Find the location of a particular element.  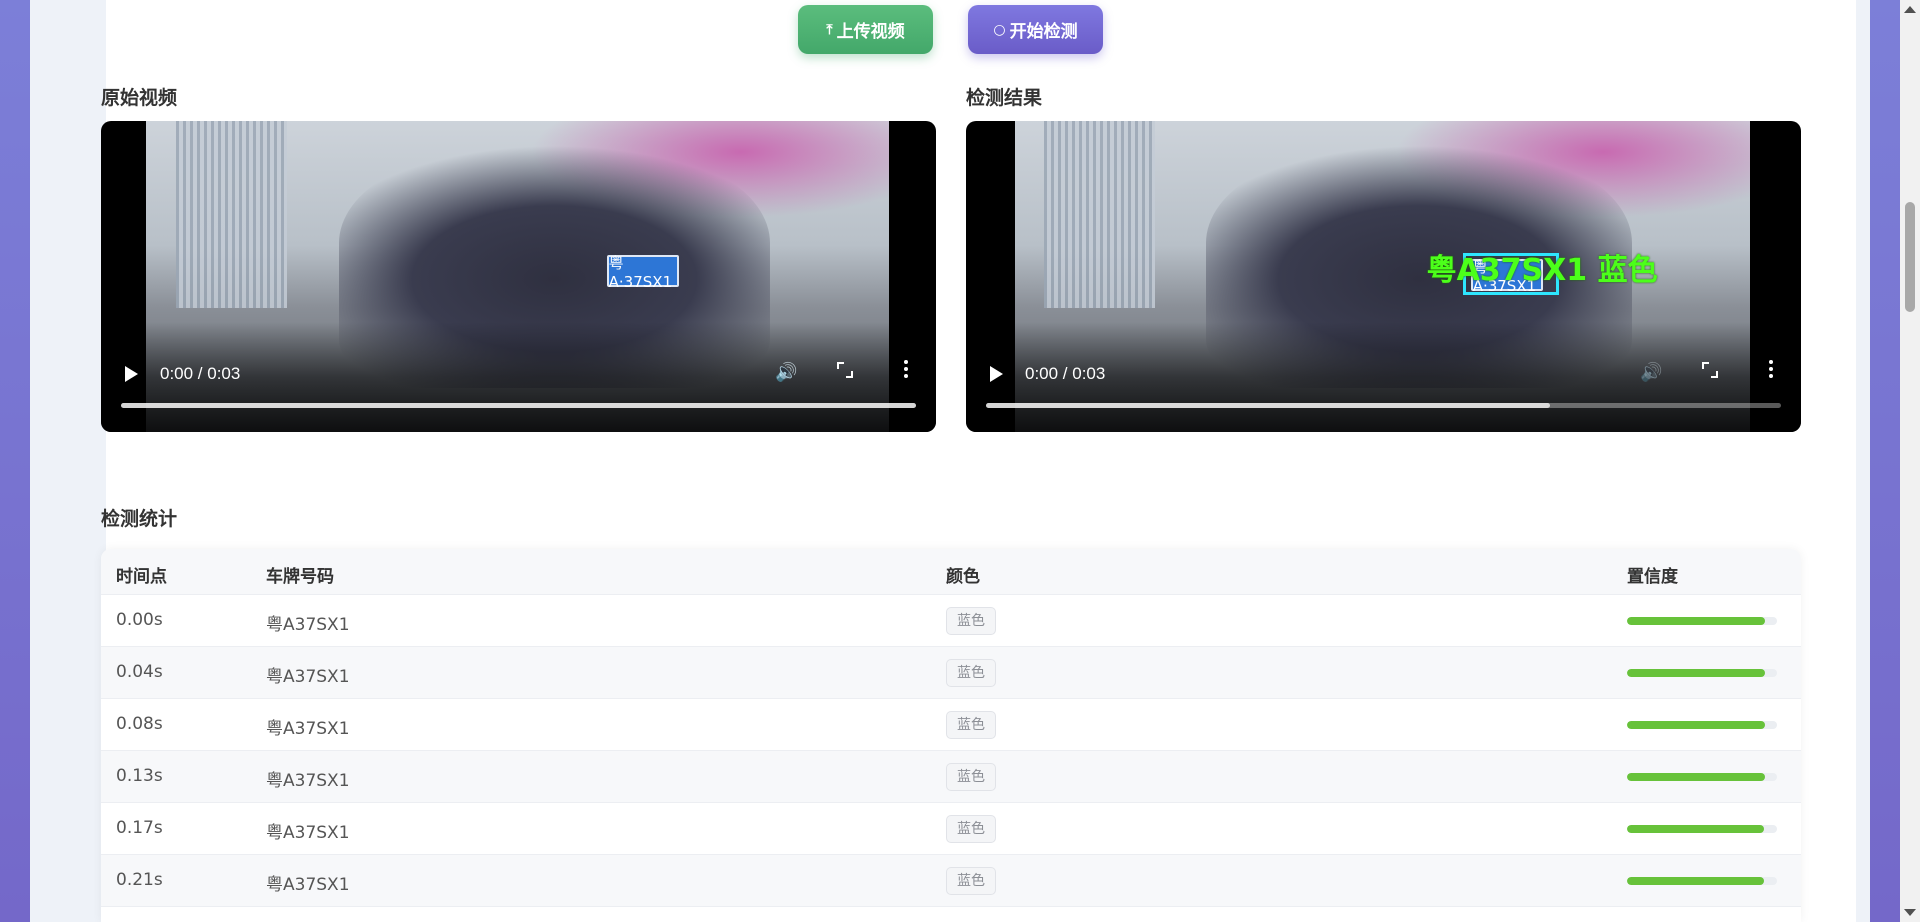

header-time: 时间点 is located at coordinates (141, 577).